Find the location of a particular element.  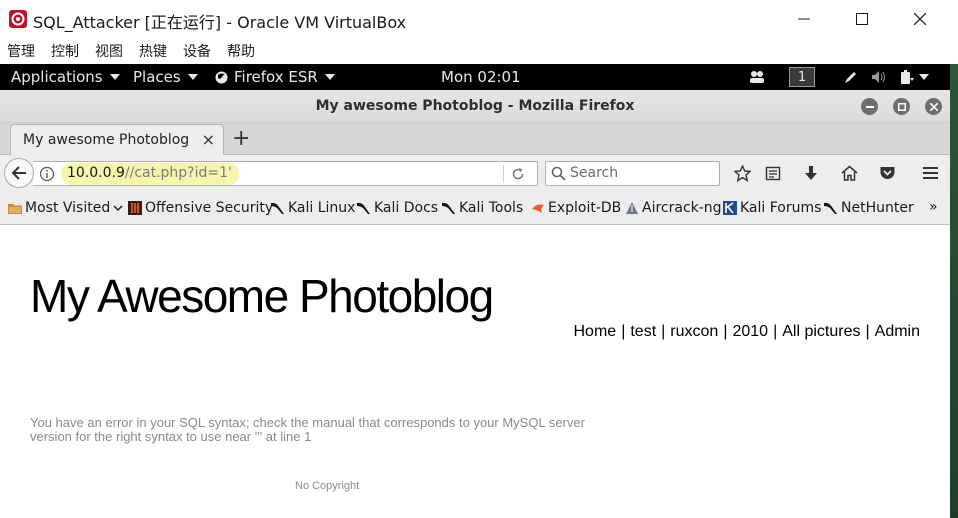

downloads-button is located at coordinates (811, 173).